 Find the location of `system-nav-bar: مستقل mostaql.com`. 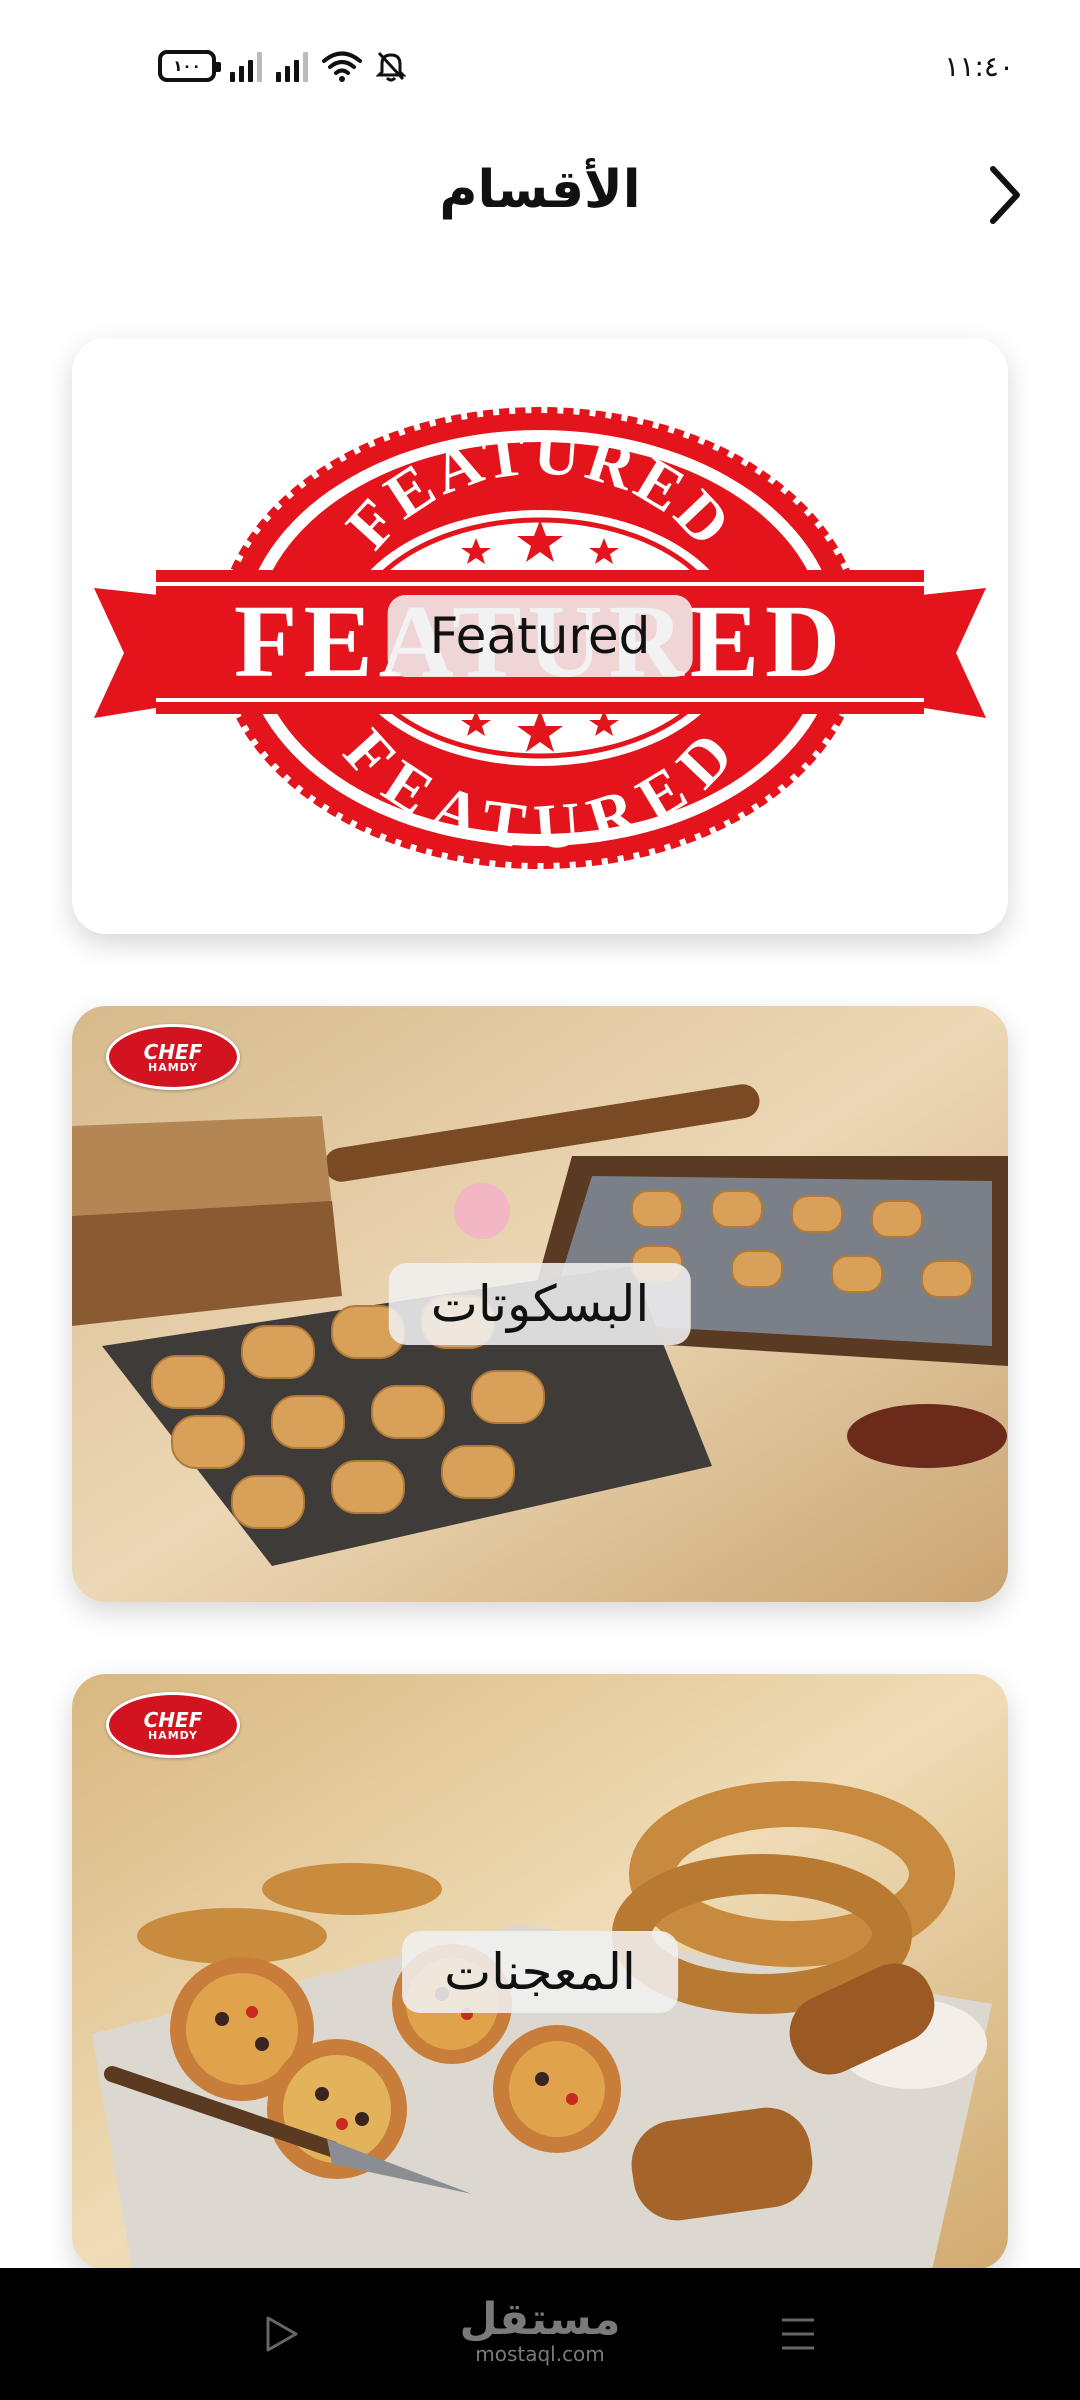

system-nav-bar: مستقل mostaql.com is located at coordinates (540, 2334).